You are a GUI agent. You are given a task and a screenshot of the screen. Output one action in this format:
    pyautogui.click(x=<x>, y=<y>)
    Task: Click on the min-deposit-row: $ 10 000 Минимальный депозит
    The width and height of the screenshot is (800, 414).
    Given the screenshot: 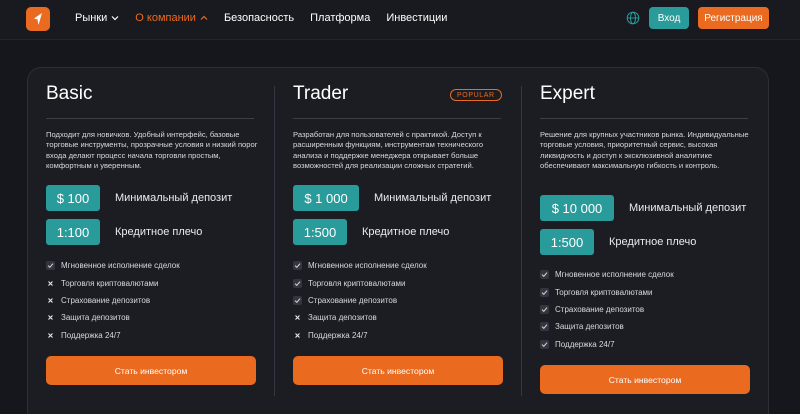 What is the action you would take?
    pyautogui.click(x=643, y=208)
    